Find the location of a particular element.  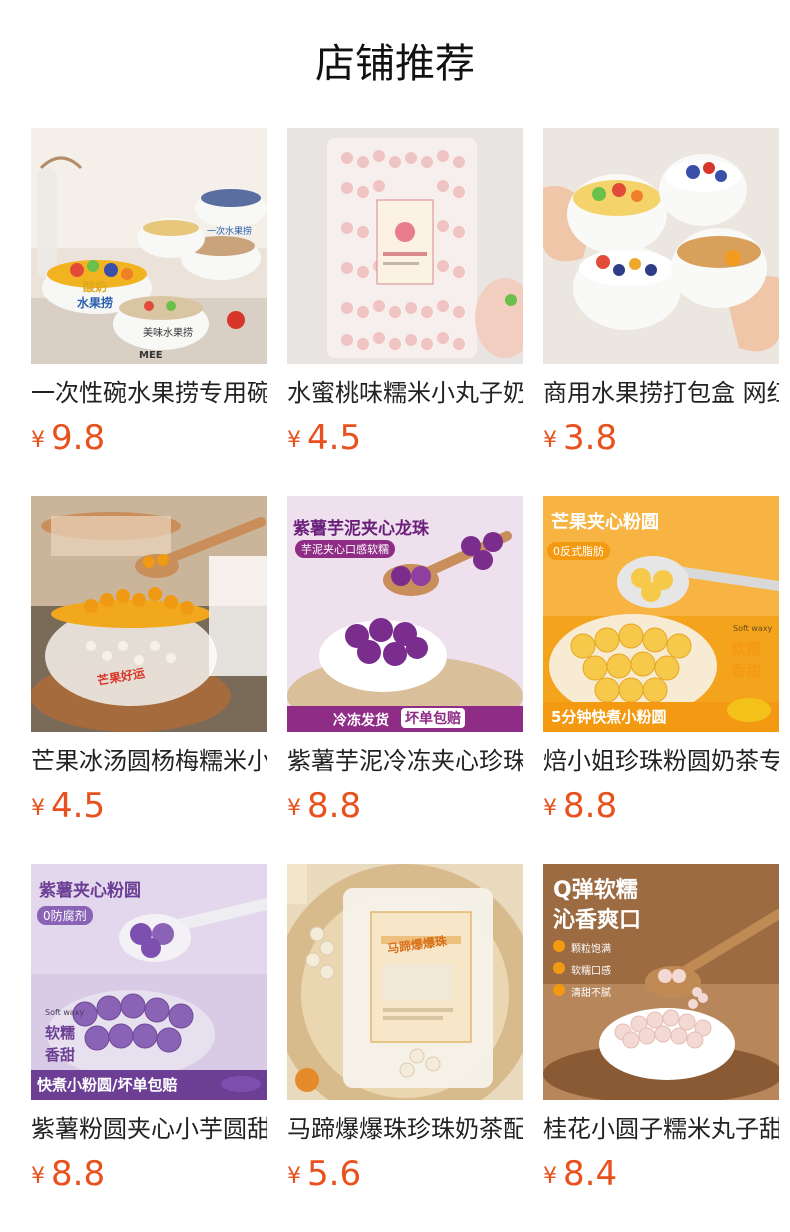

product-name: 马蹄爆爆珠珍珠奶茶配料 is located at coordinates (405, 1129).